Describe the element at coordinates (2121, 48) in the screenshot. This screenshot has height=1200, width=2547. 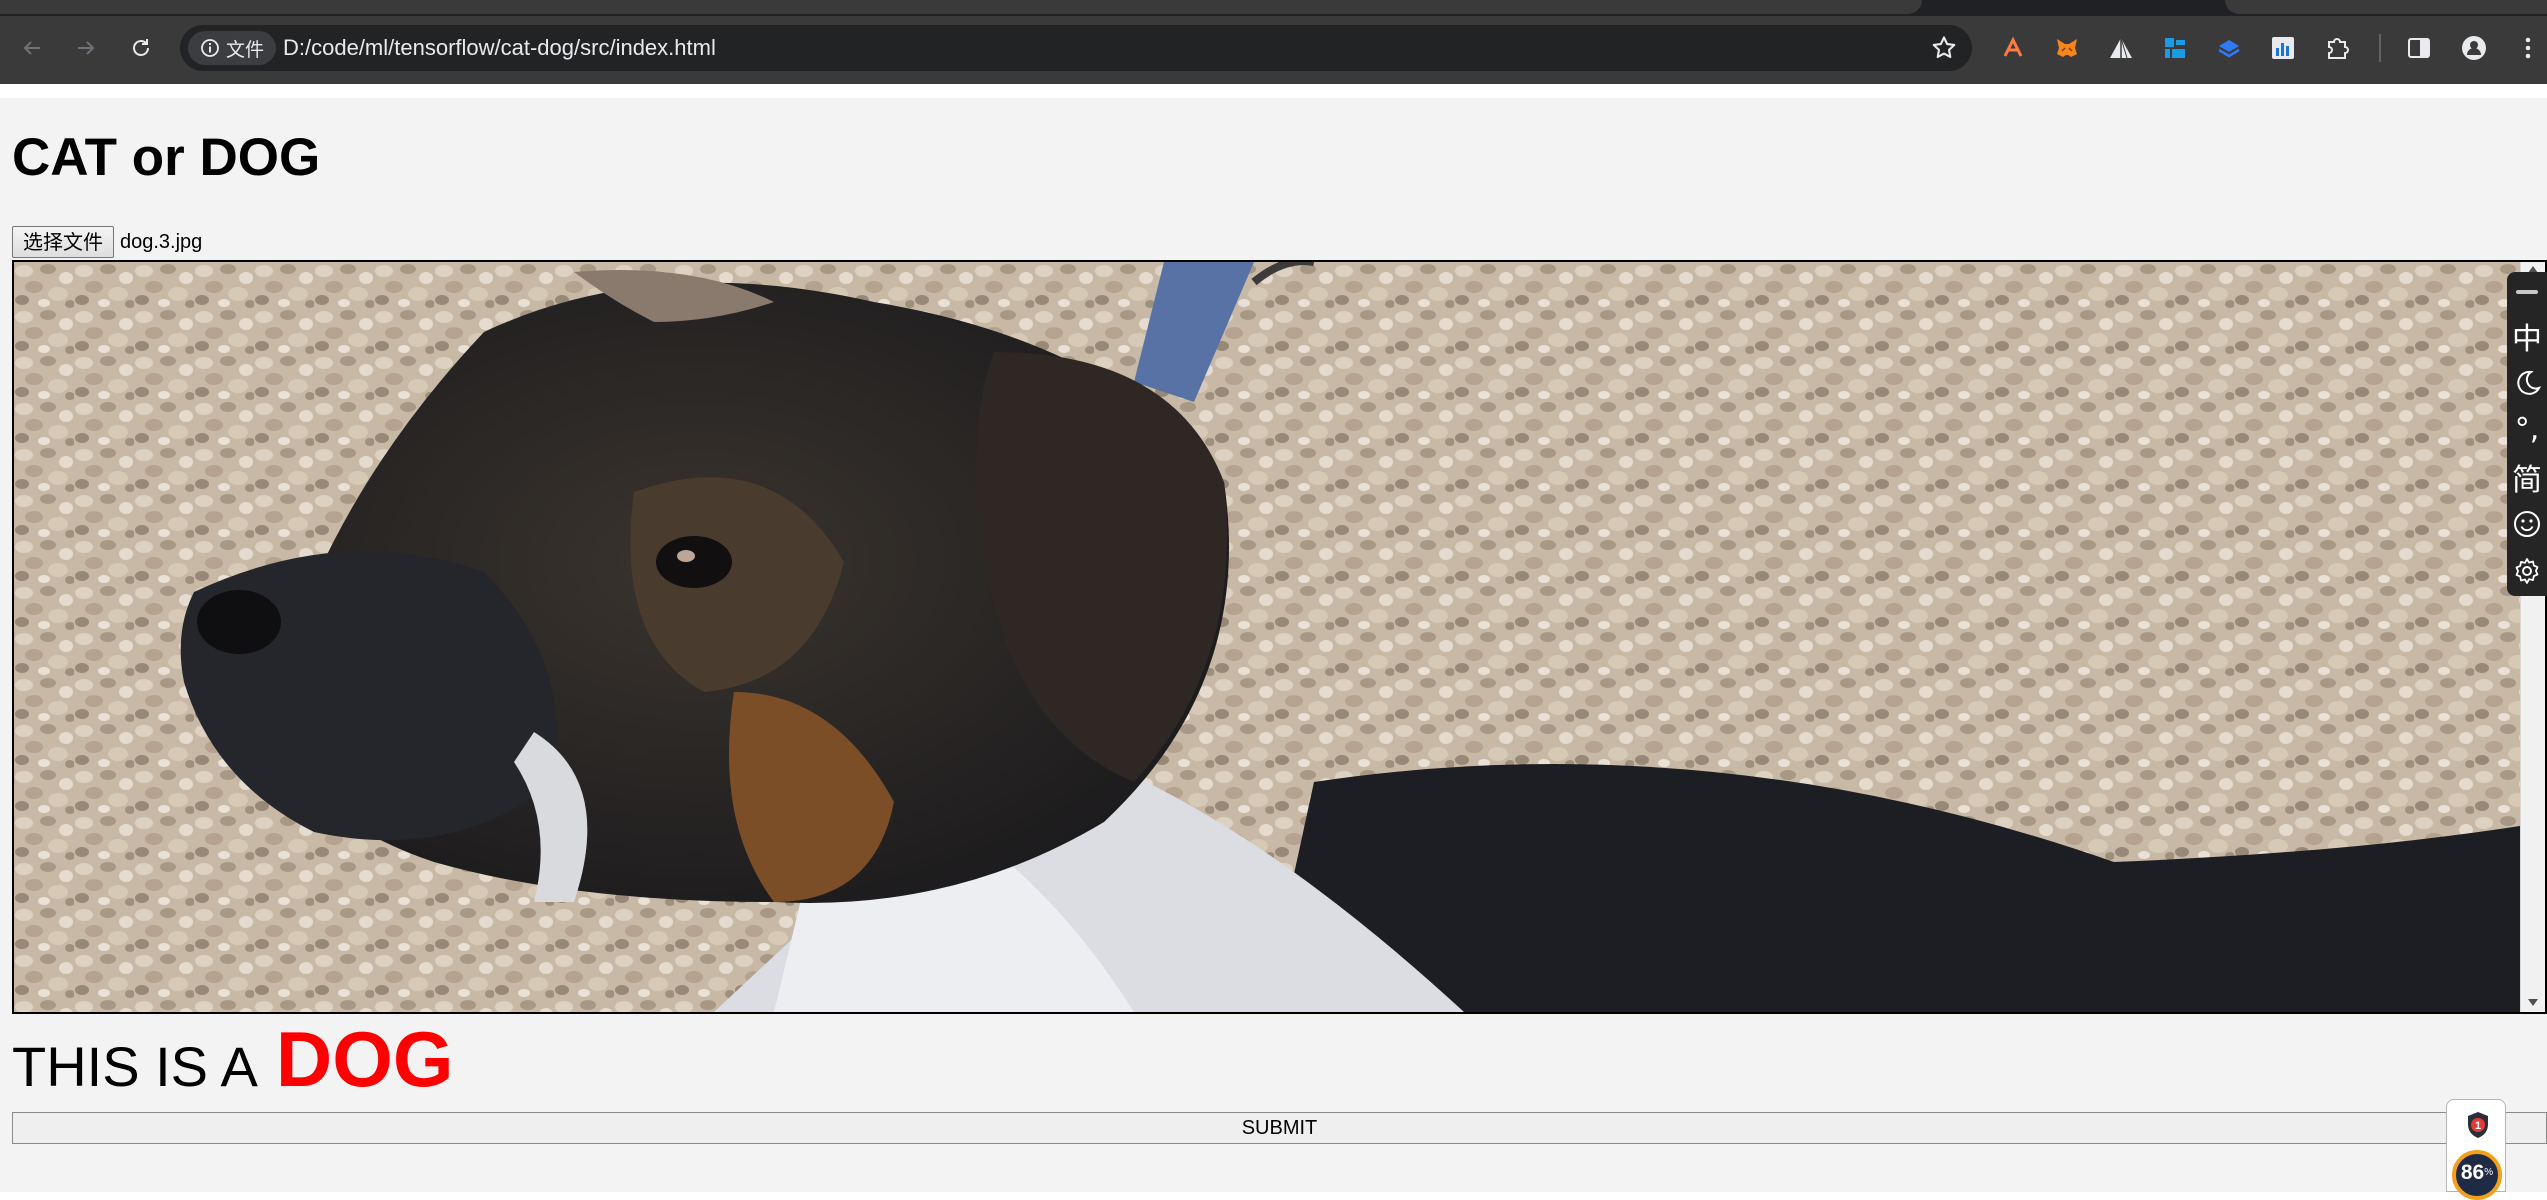
I see `triangle-extension-icon` at that location.